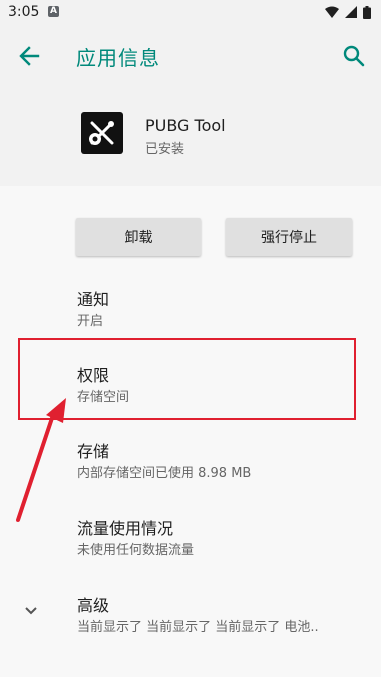  What do you see at coordinates (190, 611) in the screenshot?
I see `settings-item-advanced: 高级 当前显示了 当前显示了 当前显示了 电池..` at bounding box center [190, 611].